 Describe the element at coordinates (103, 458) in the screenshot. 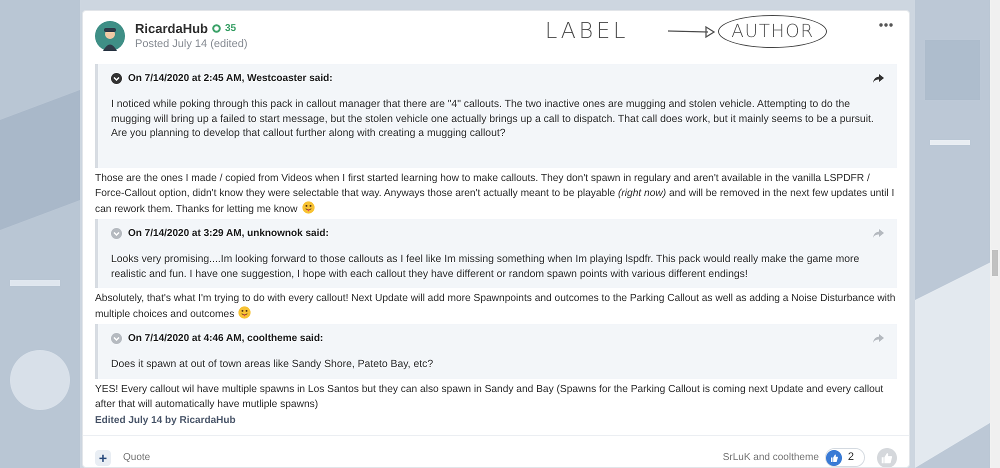

I see `add-button: +` at that location.